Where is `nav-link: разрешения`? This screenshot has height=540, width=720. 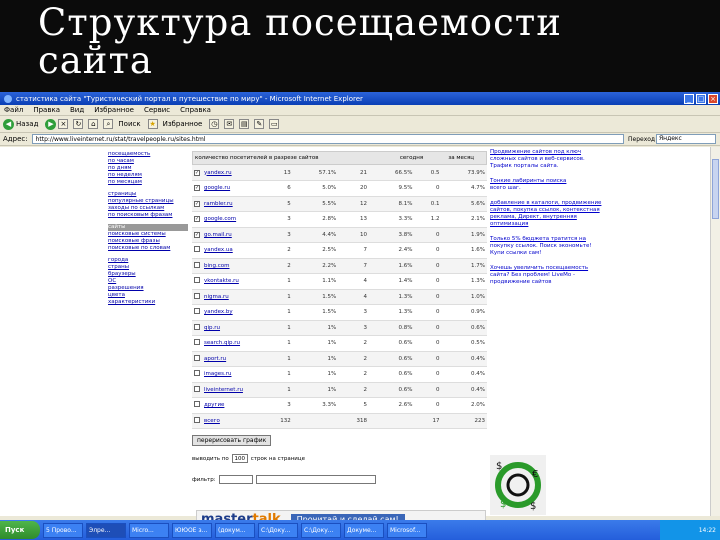
nav-link: разрешения is located at coordinates (148, 288).